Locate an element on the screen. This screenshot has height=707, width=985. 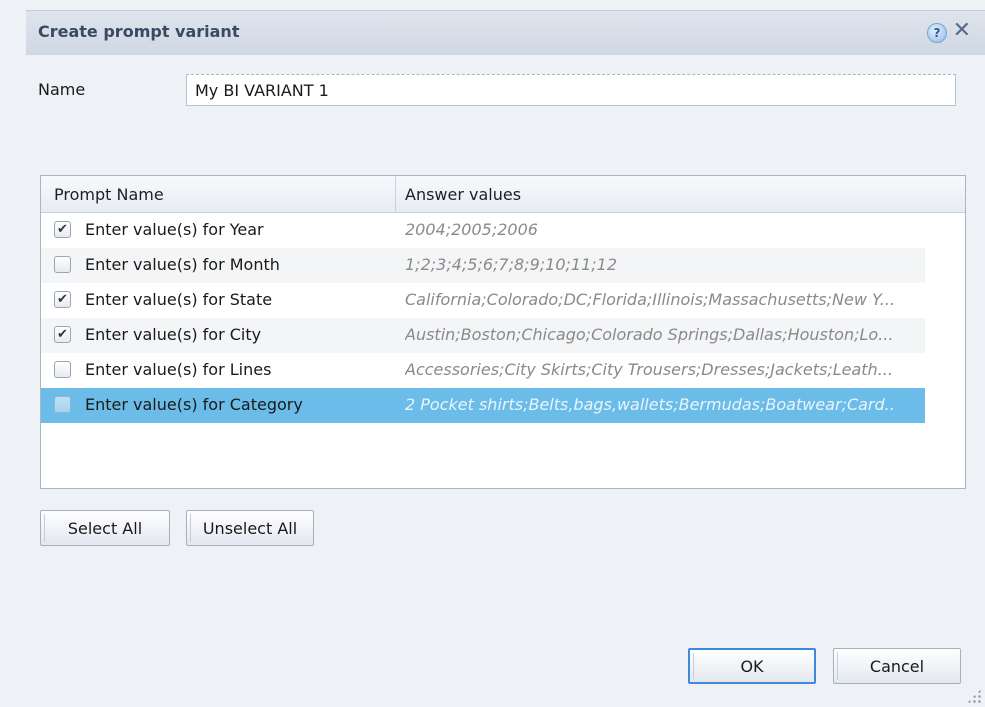
prompt-name-cell: Enter value(s) for City is located at coordinates (173, 334).